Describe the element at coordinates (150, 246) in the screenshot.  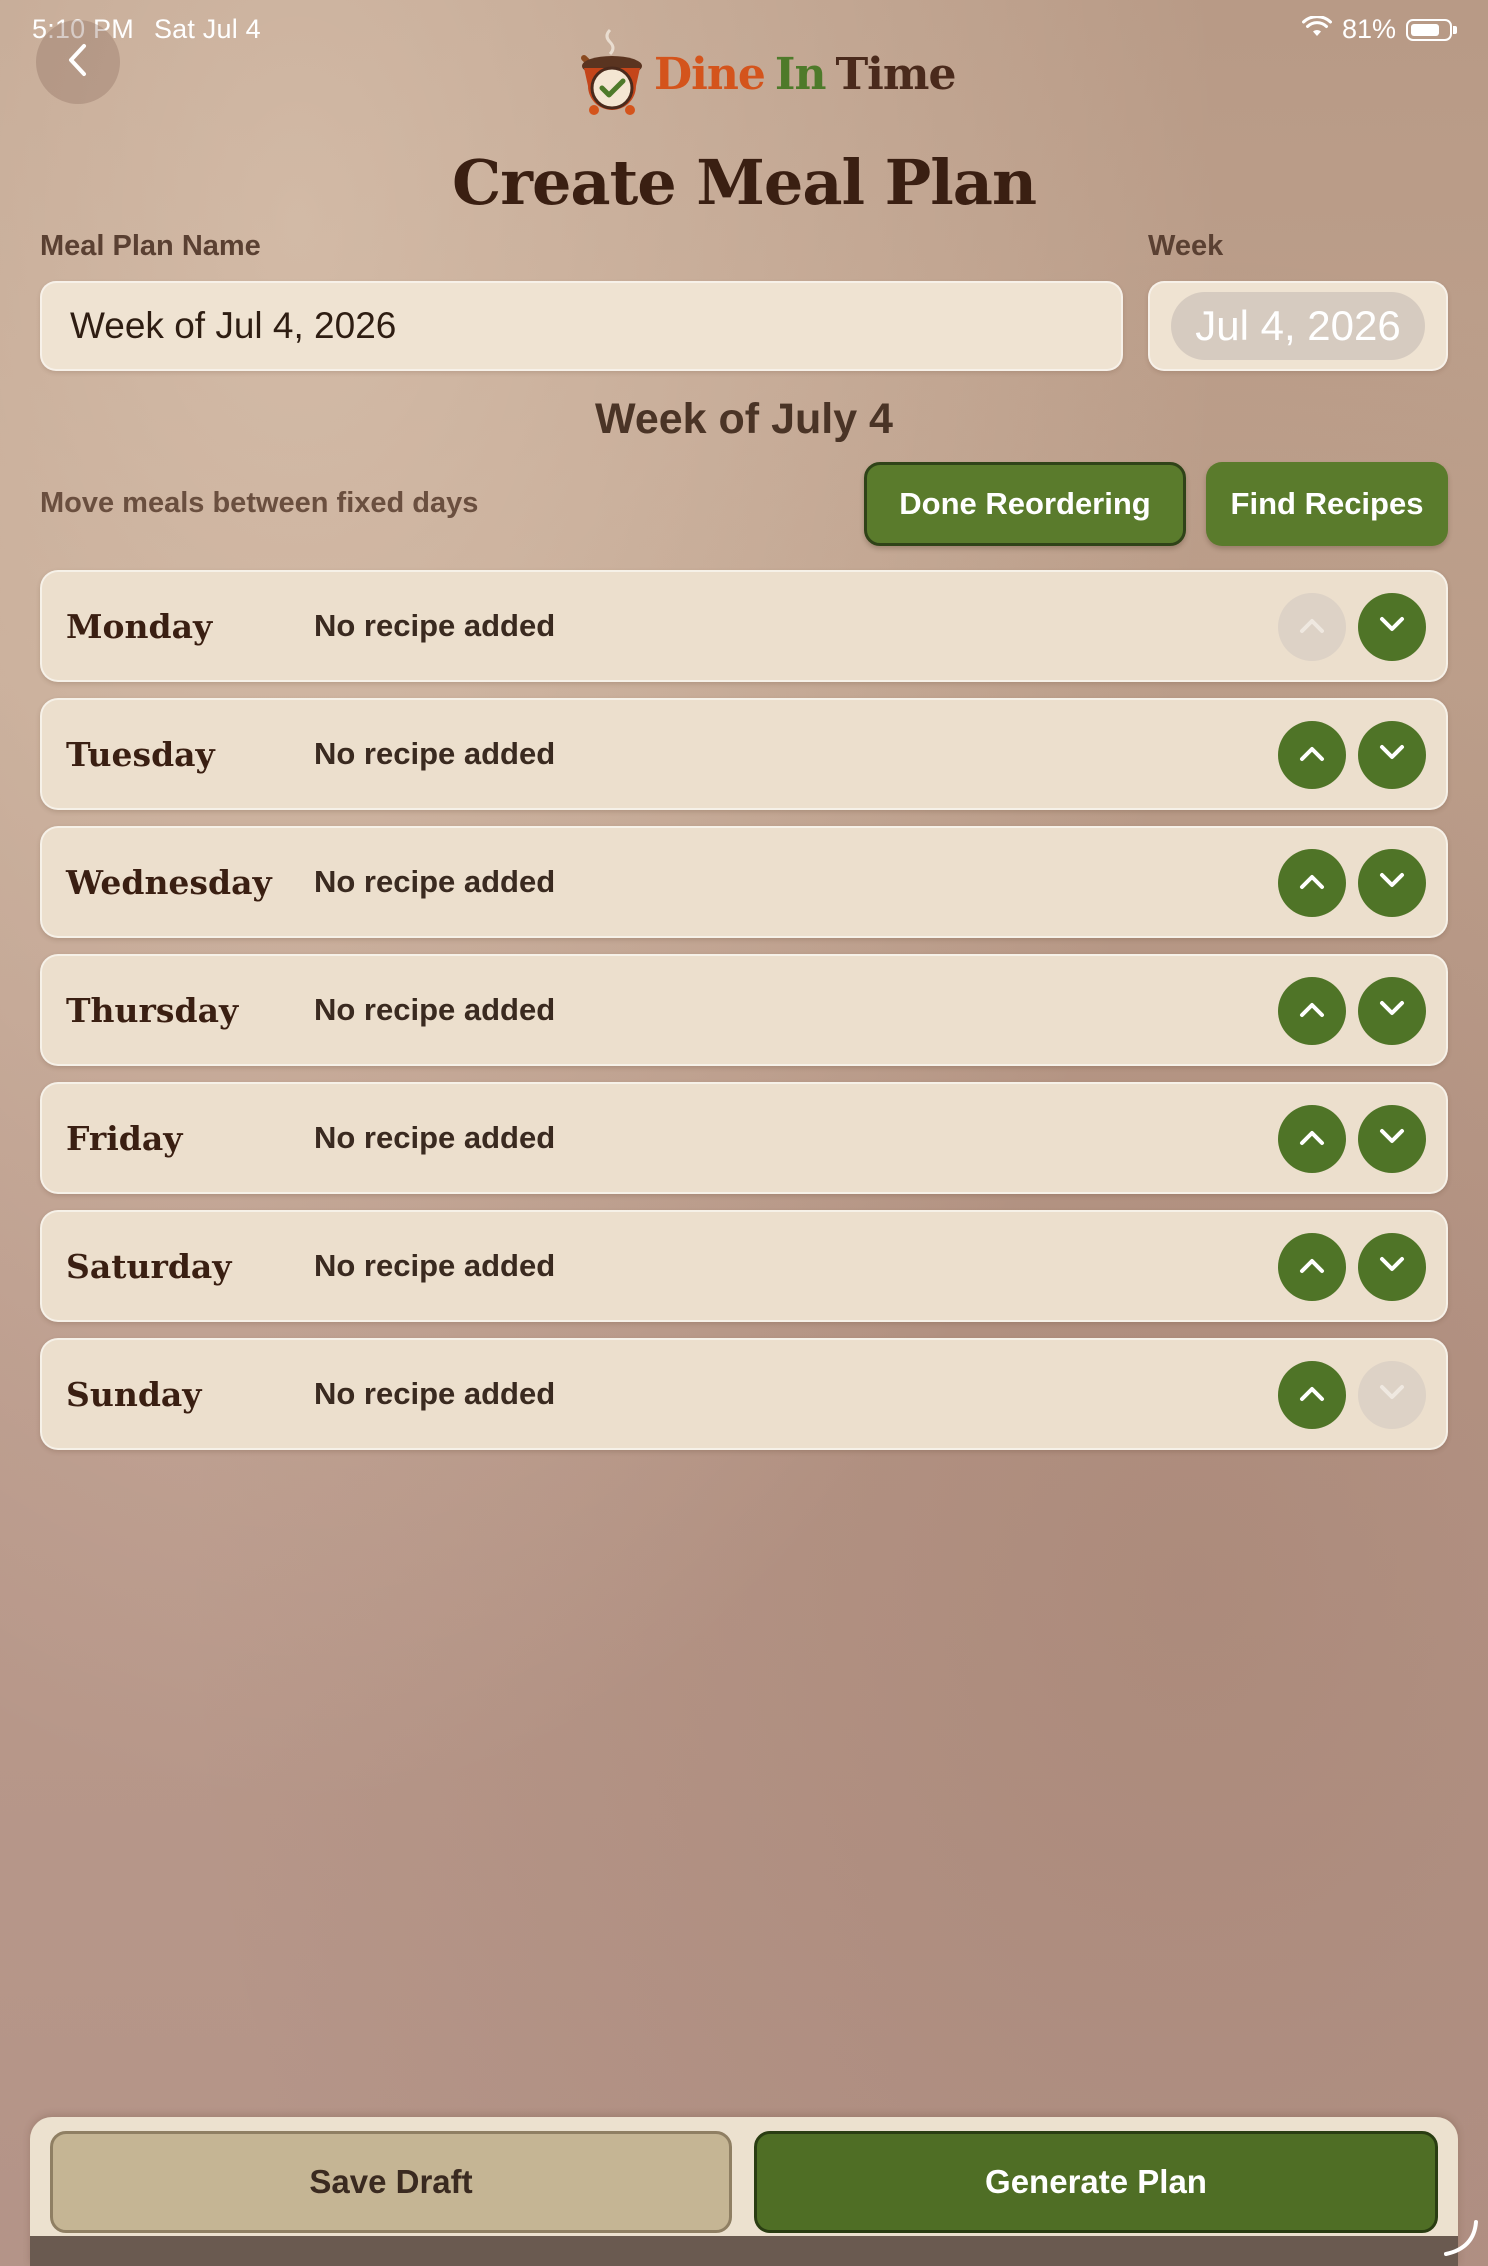
I see `meal-plan-name-label: Meal Plan Name` at that location.